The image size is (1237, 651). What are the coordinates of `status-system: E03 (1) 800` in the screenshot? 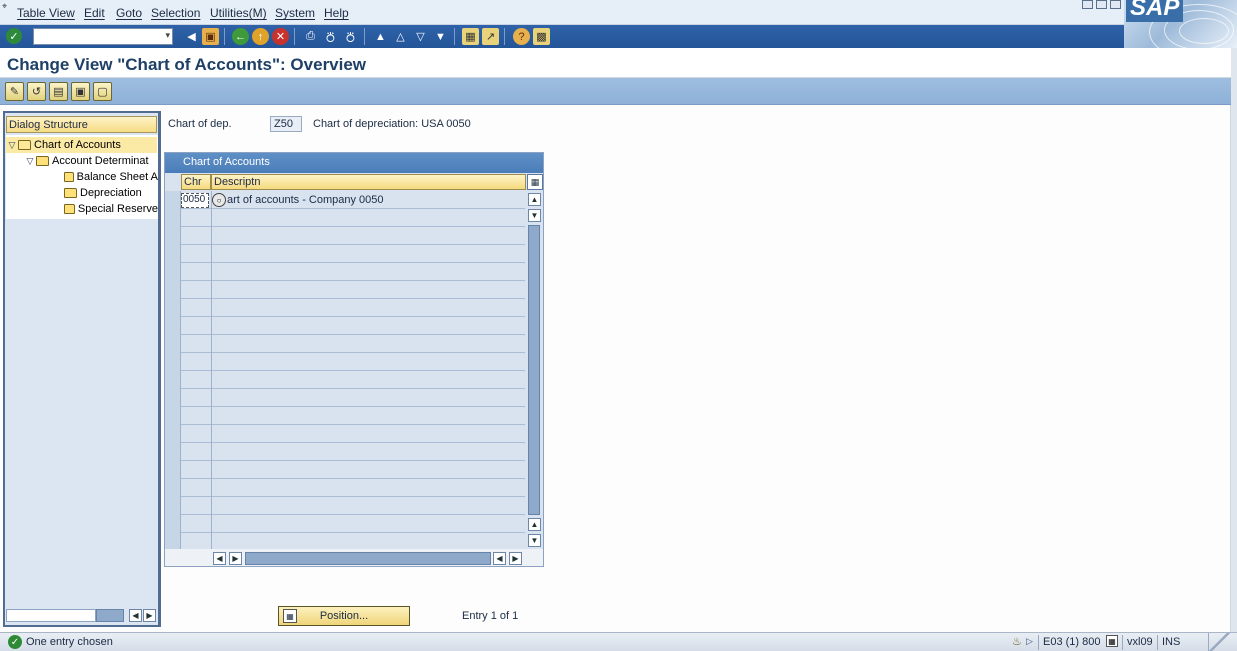 It's located at (1071, 642).